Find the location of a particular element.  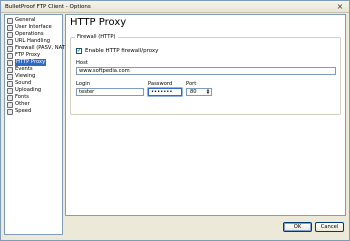

sidebar-item-user-interface: User Interface is located at coordinates (34, 27).